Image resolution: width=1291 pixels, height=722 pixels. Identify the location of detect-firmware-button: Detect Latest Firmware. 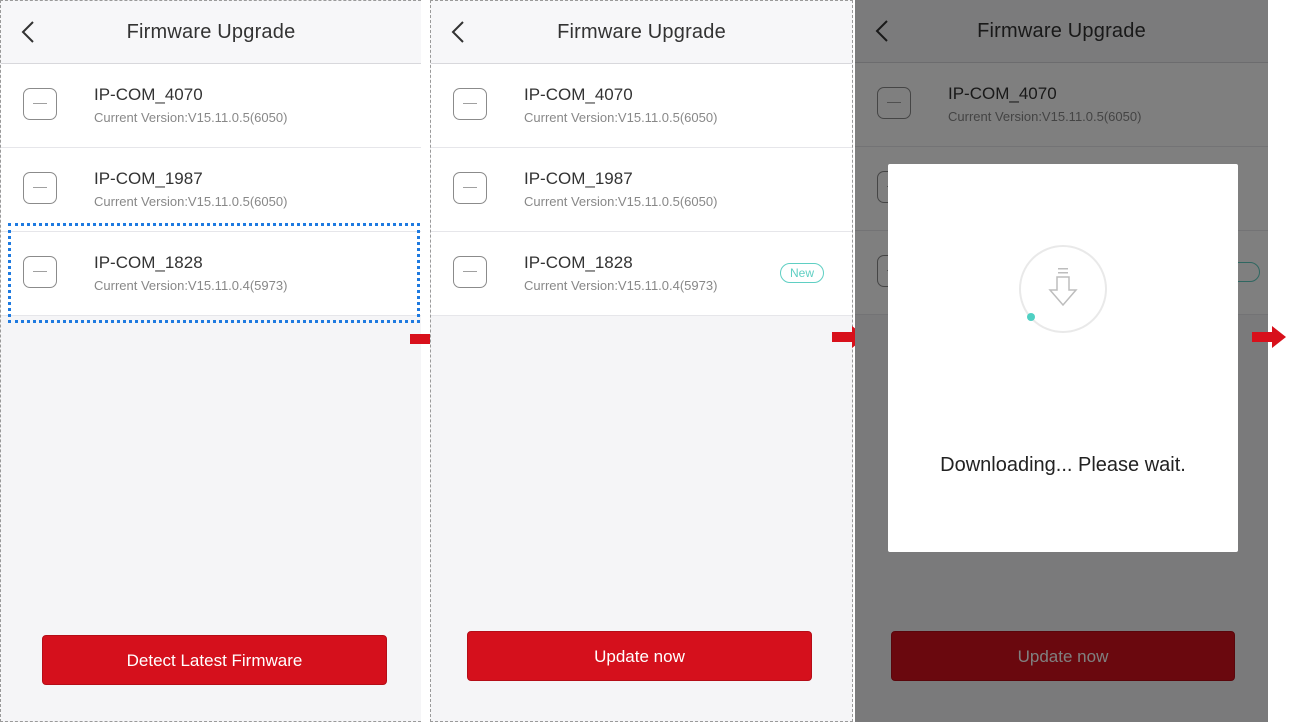
(214, 660).